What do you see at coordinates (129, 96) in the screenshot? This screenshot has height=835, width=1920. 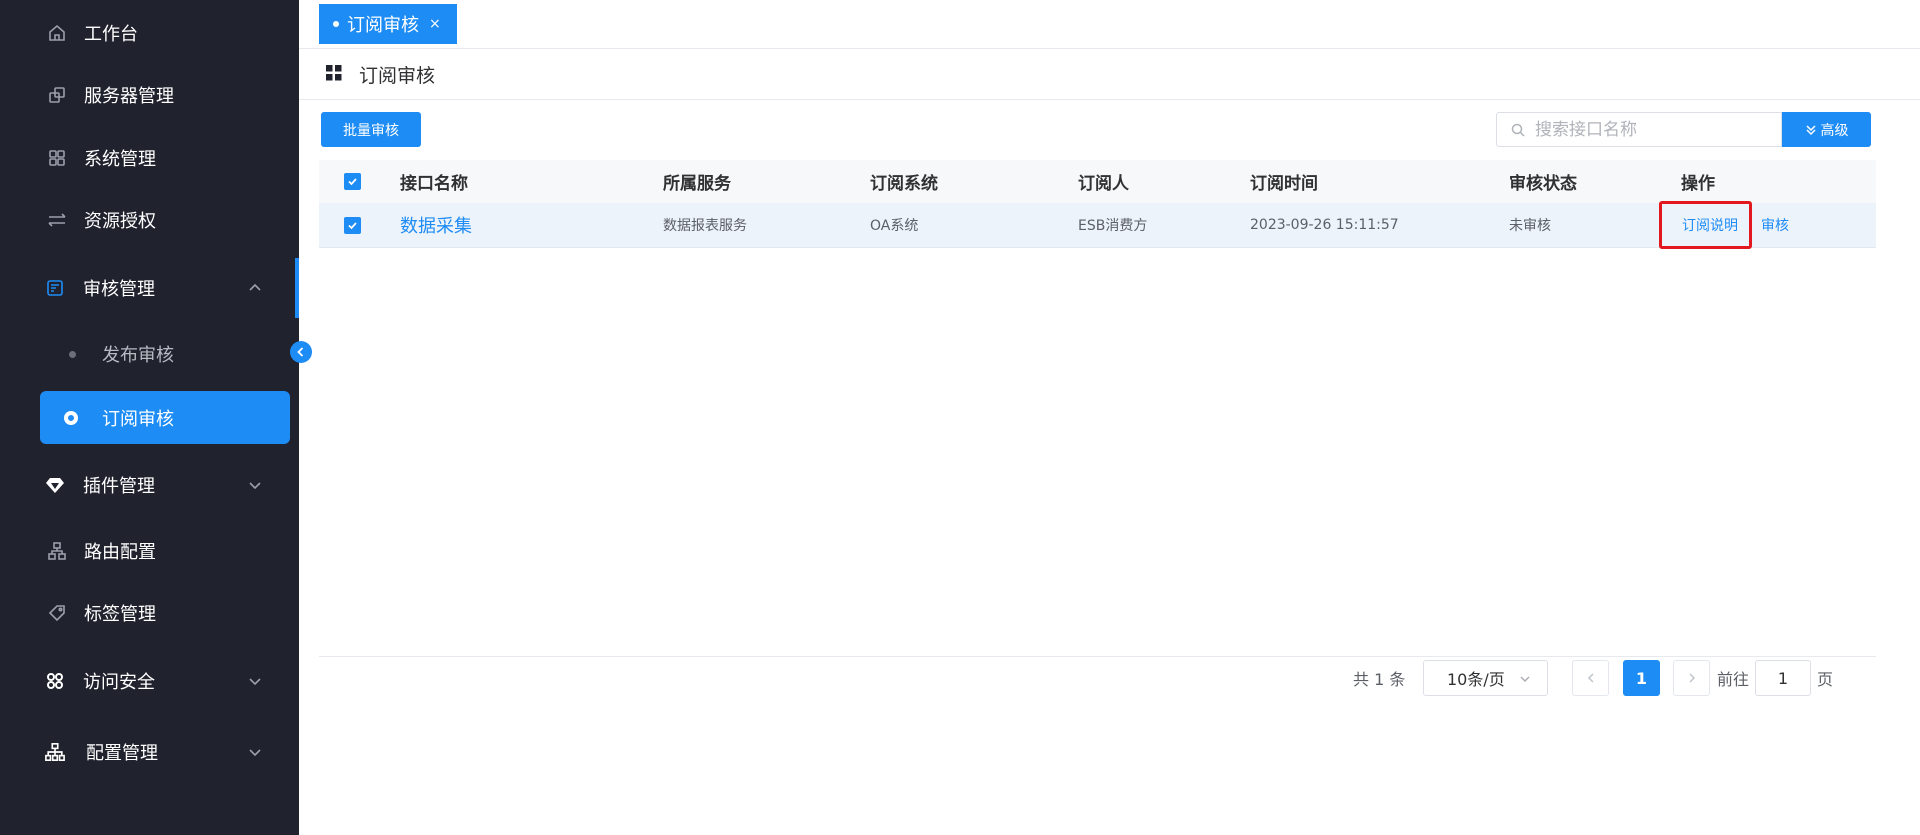 I see `sidebar-item-label: 服务器管理` at bounding box center [129, 96].